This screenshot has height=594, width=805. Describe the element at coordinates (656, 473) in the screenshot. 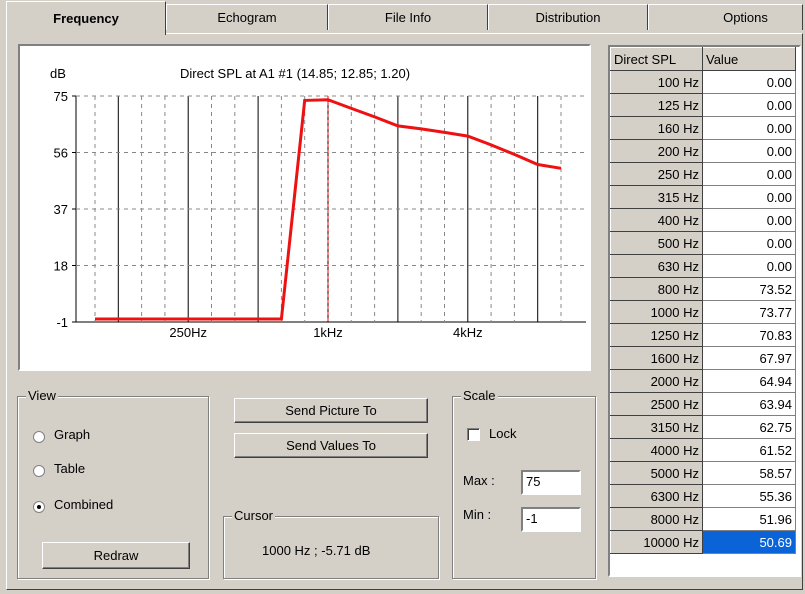

I see `frequency-cell: 5000 Hz` at that location.